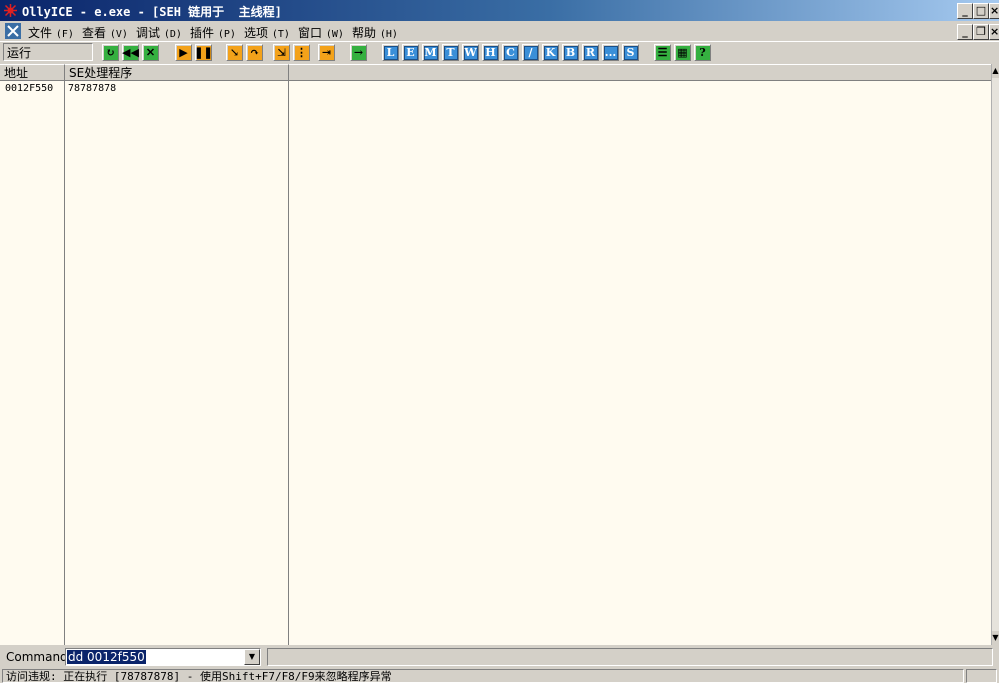 This screenshot has height=683, width=999. What do you see at coordinates (13, 31) in the screenshot?
I see `child-window-icon` at bounding box center [13, 31].